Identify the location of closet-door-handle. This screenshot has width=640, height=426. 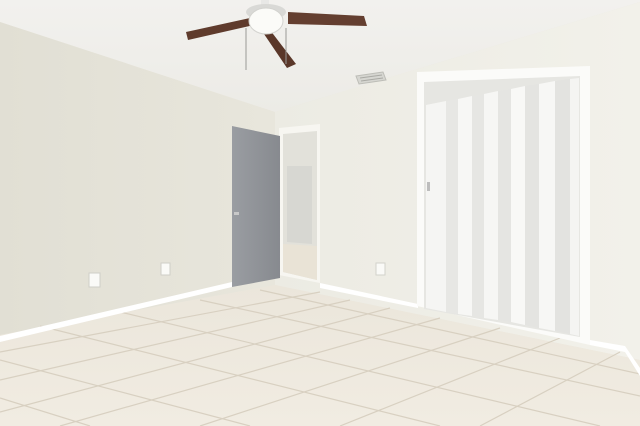
(428, 186).